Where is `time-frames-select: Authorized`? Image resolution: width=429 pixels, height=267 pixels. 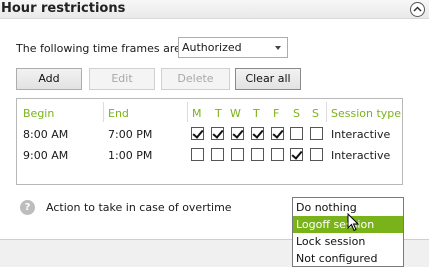
time-frames-select: Authorized is located at coordinates (233, 47).